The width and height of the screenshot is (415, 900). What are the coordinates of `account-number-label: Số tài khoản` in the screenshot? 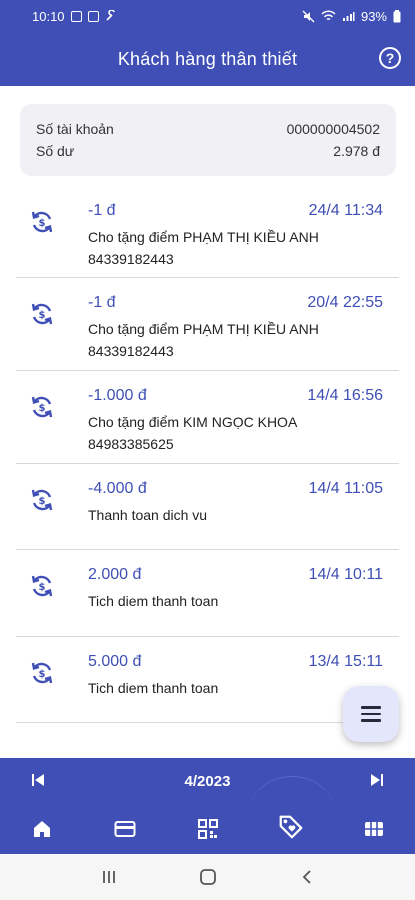 It's located at (75, 129).